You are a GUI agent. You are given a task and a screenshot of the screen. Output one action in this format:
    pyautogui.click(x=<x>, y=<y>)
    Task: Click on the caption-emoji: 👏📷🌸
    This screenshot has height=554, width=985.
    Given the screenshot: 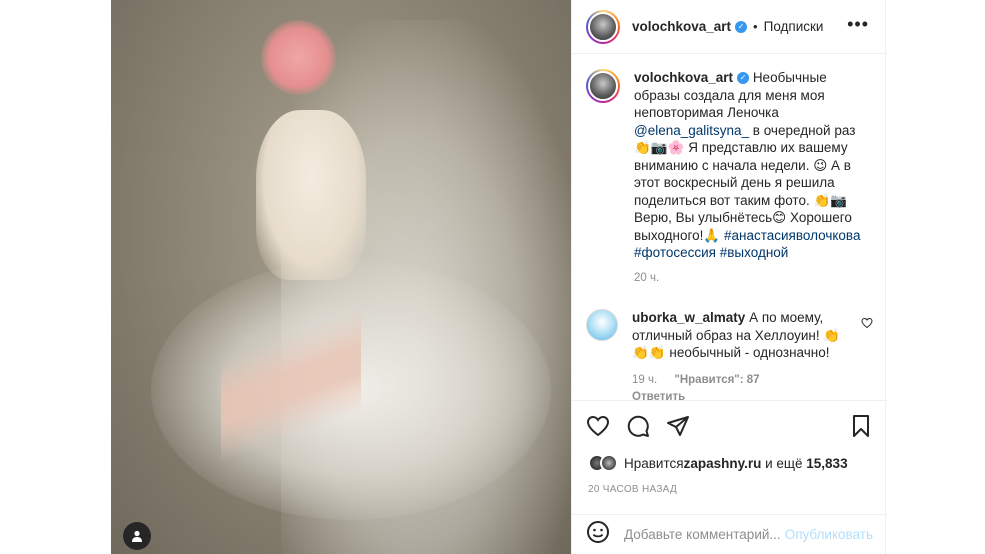 What is the action you would take?
    pyautogui.click(x=659, y=147)
    